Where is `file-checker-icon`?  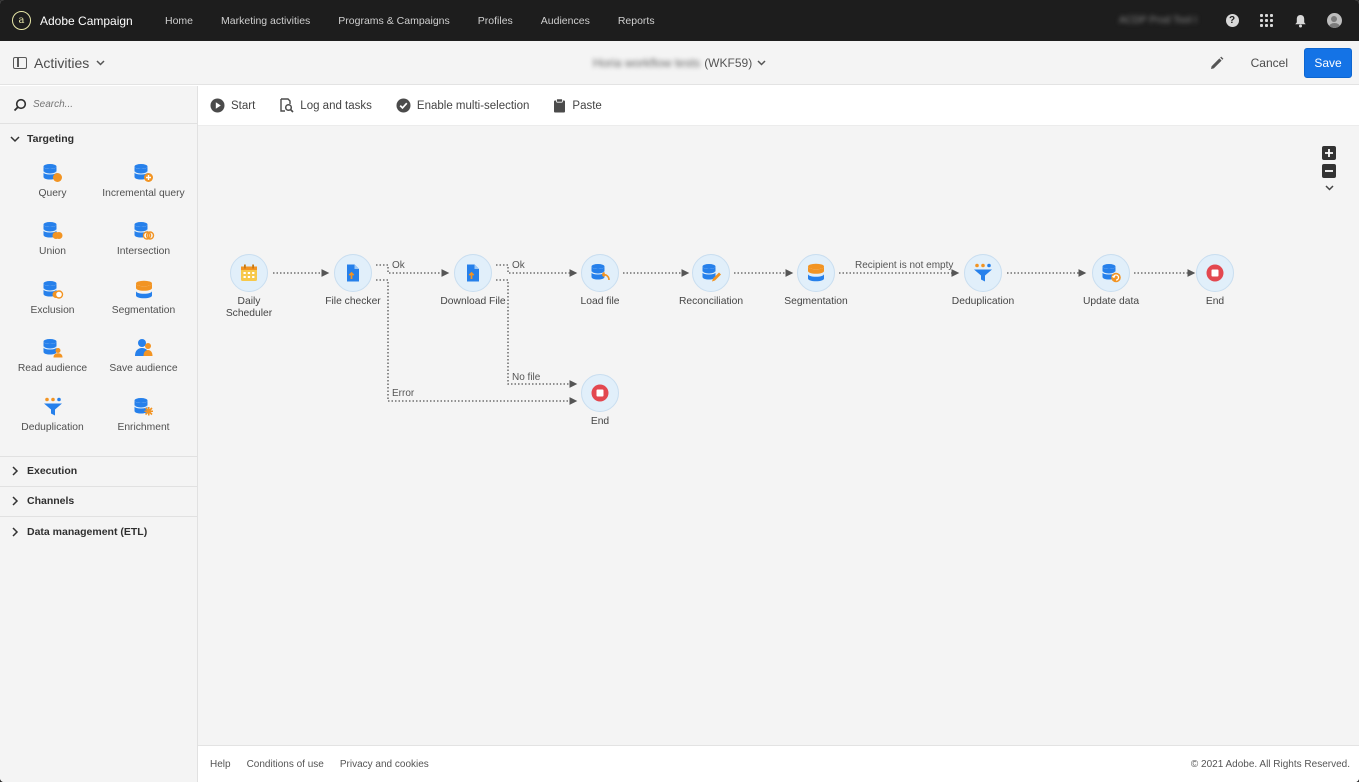 file-checker-icon is located at coordinates (353, 273).